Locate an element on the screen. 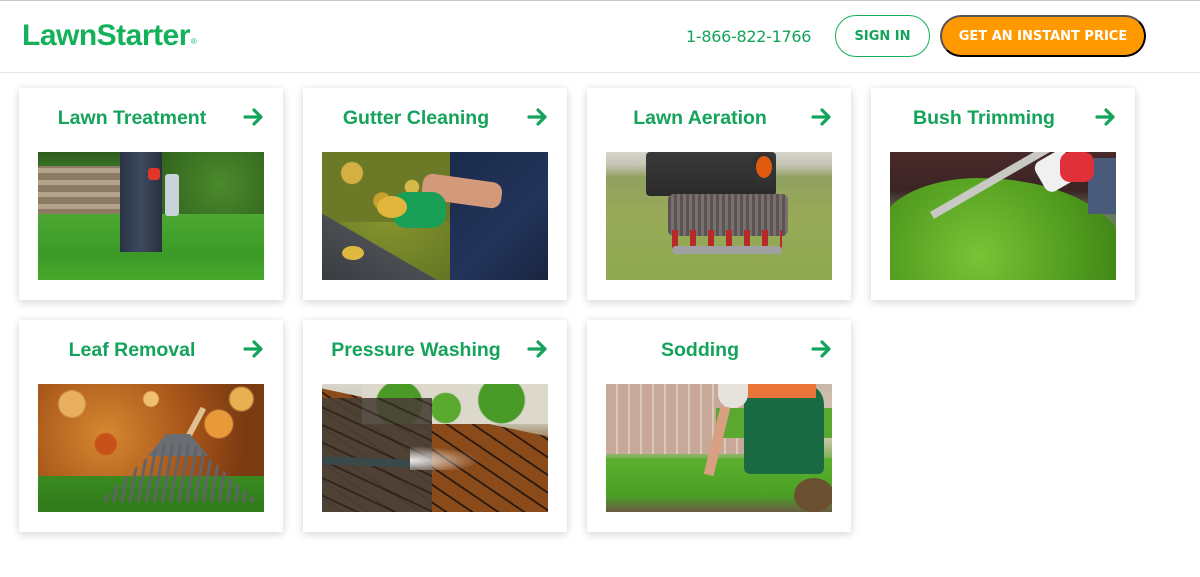  service-card-lawn-treatment: Lawn Treatment is located at coordinates (151, 194).